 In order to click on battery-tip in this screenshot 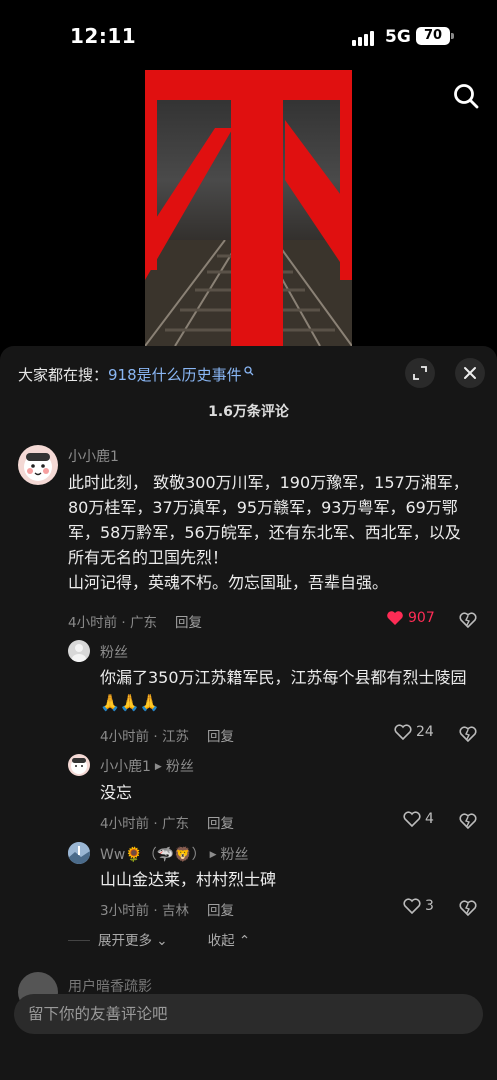, I will do `click(452, 36)`.